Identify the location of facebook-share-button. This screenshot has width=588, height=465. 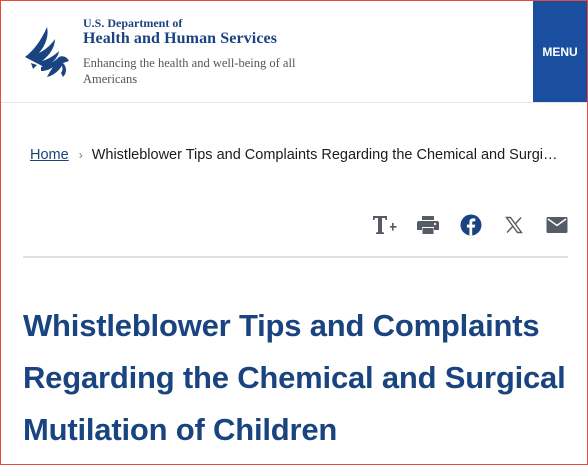
(471, 225).